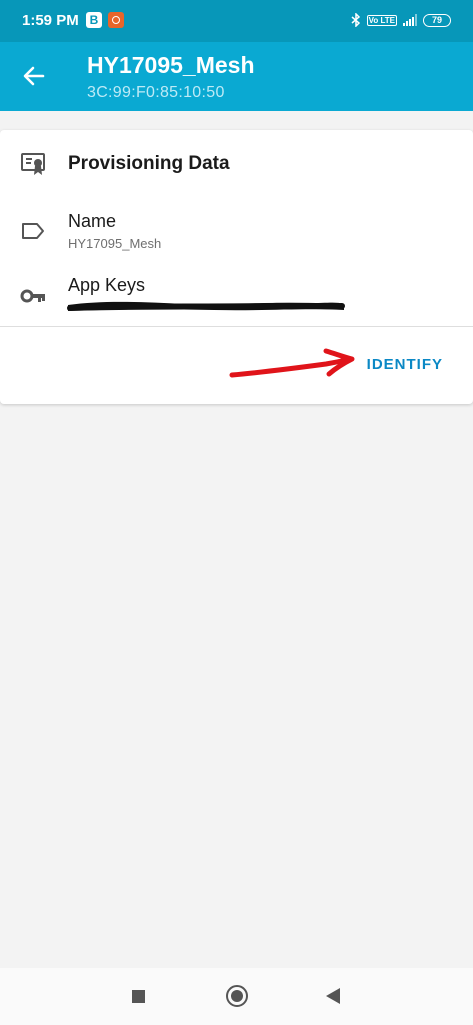  I want to click on page-title: HY17095_Mesh, so click(171, 65).